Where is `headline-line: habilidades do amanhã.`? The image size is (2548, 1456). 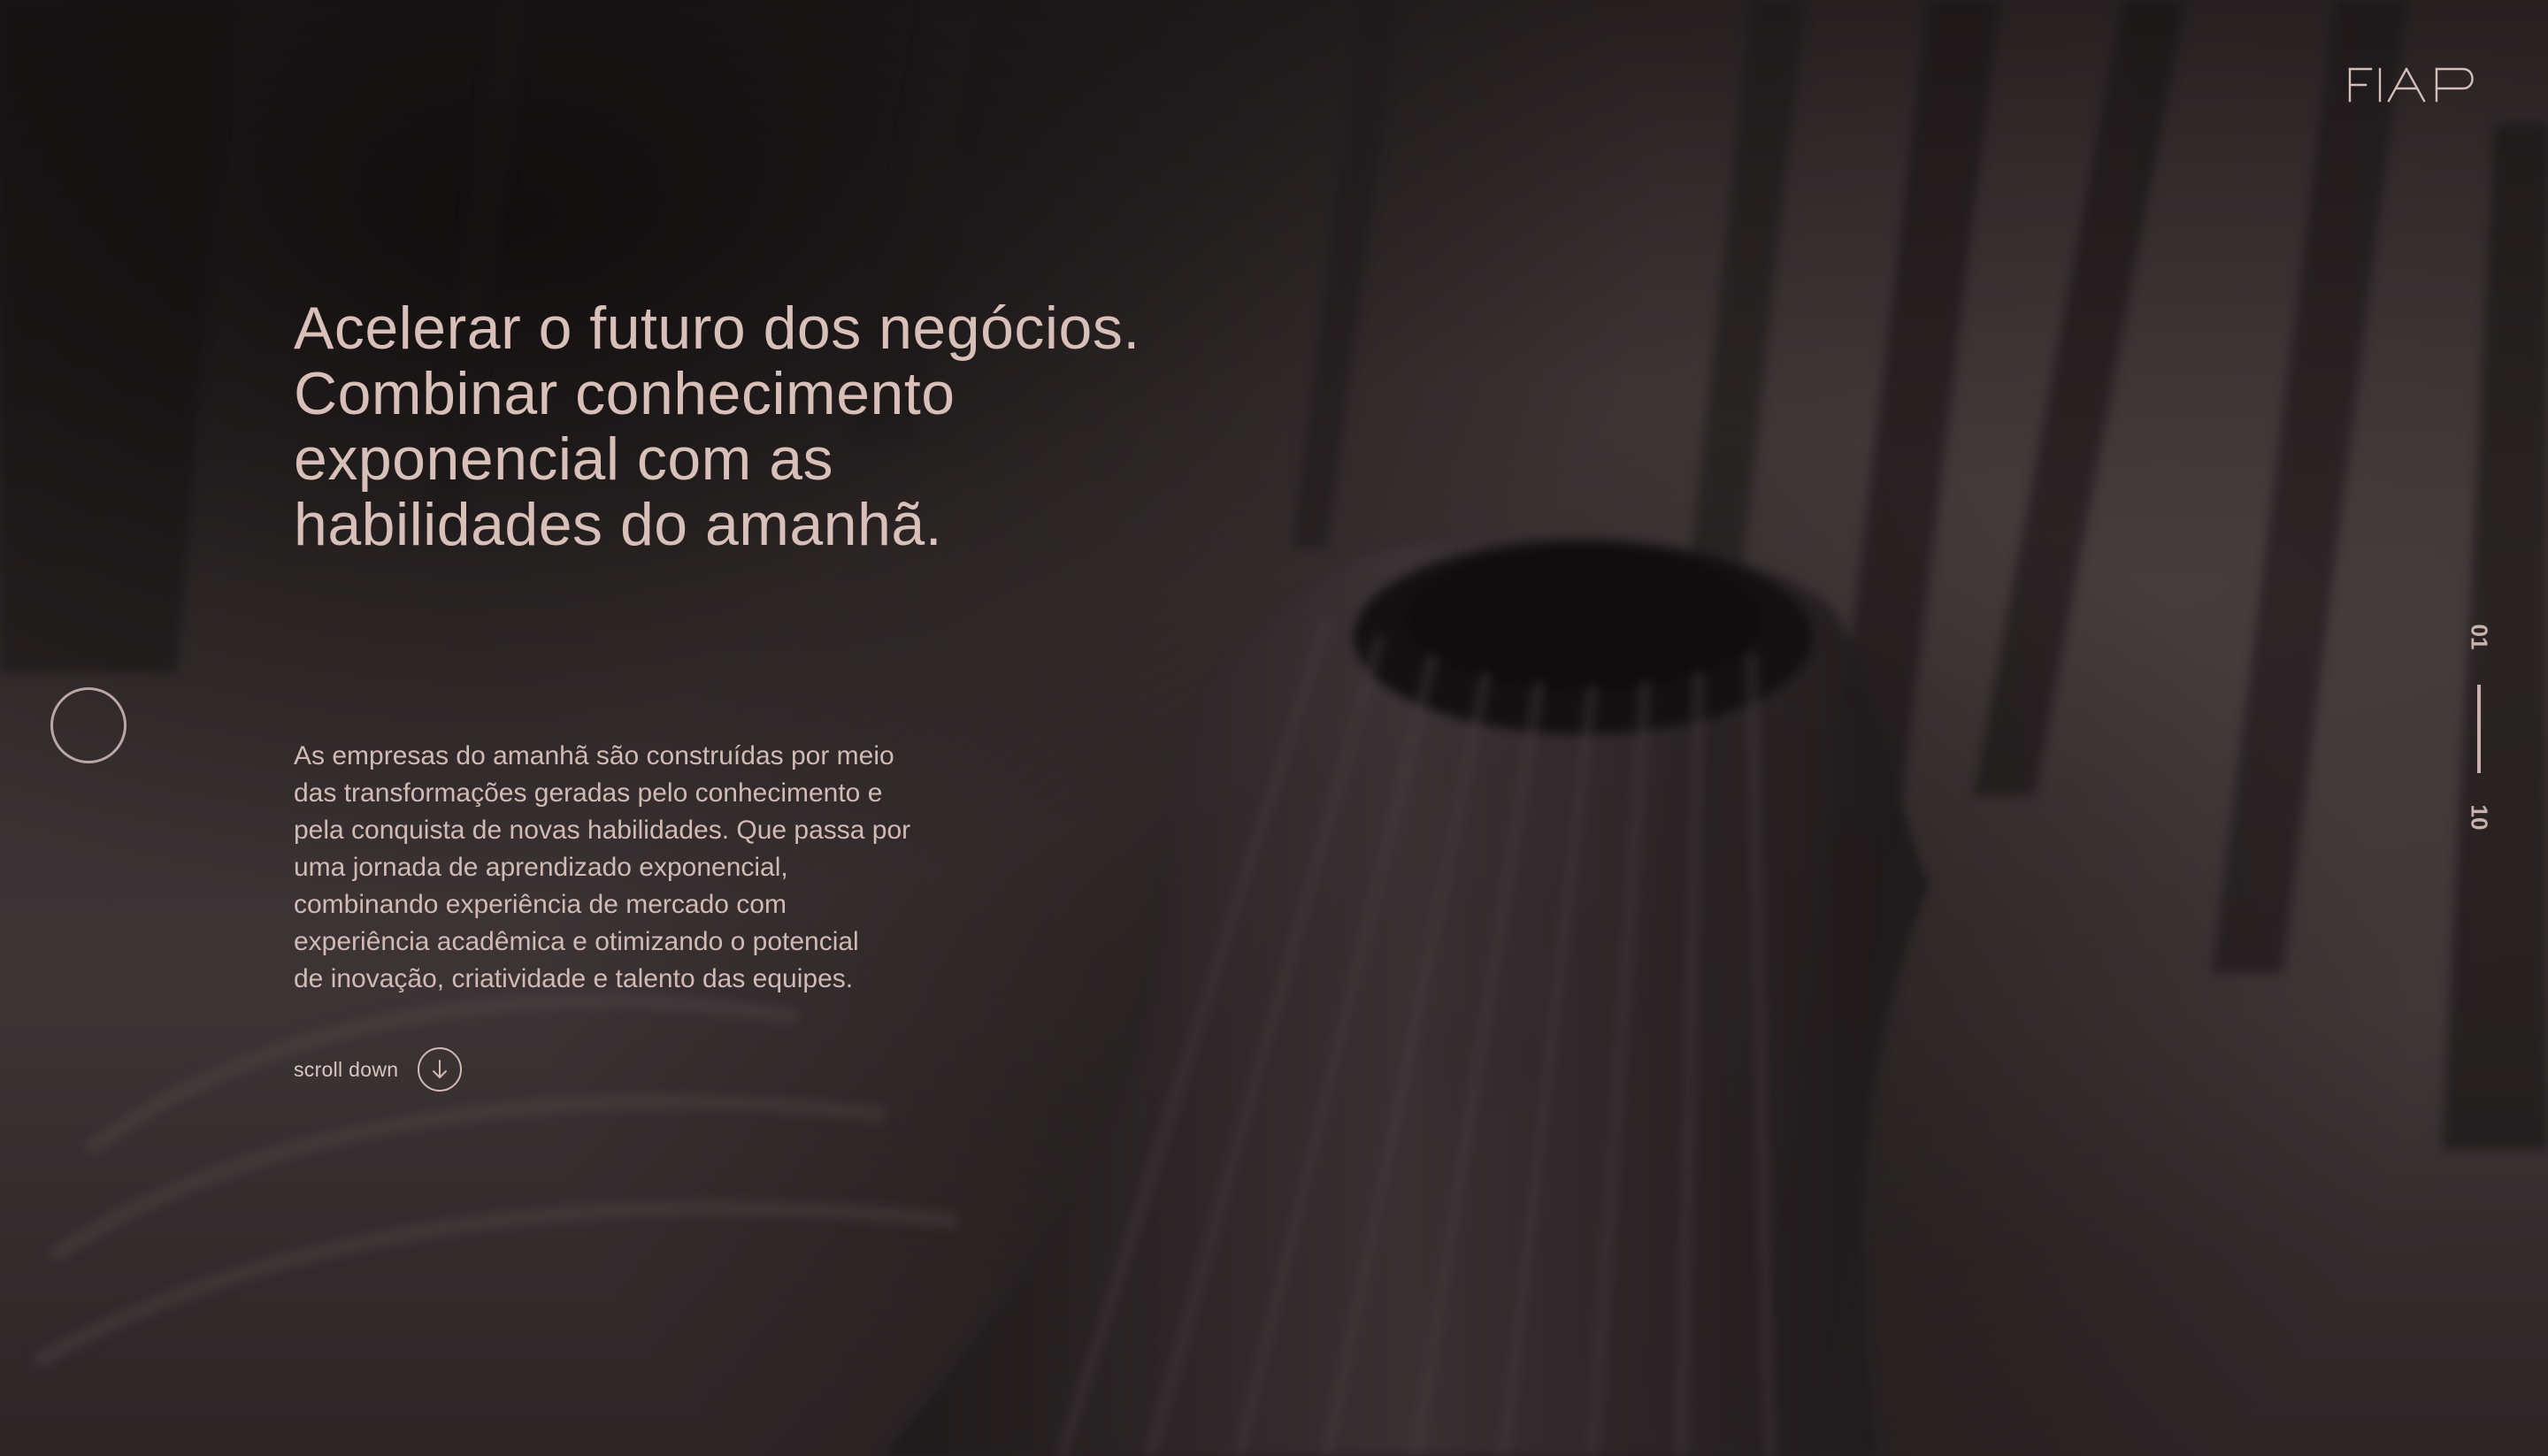 headline-line: habilidades do amanhã. is located at coordinates (618, 524).